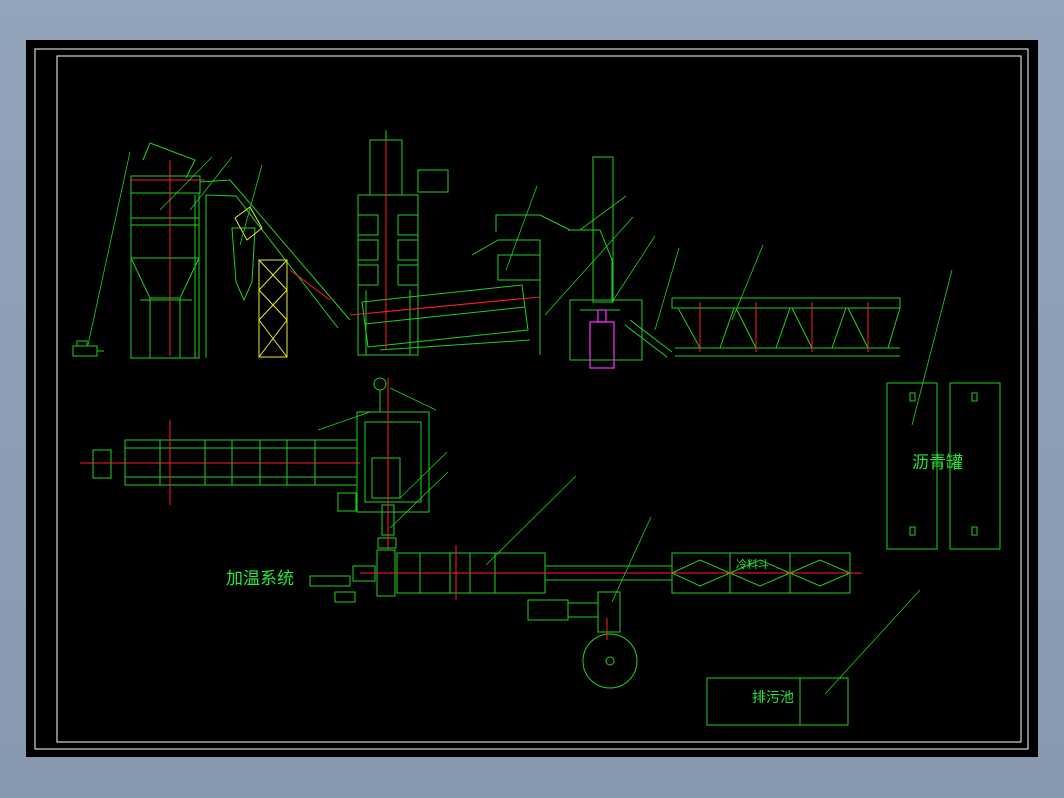 This screenshot has height=798, width=1064. I want to click on cold-hopper-label: 冷料斗, so click(752, 564).